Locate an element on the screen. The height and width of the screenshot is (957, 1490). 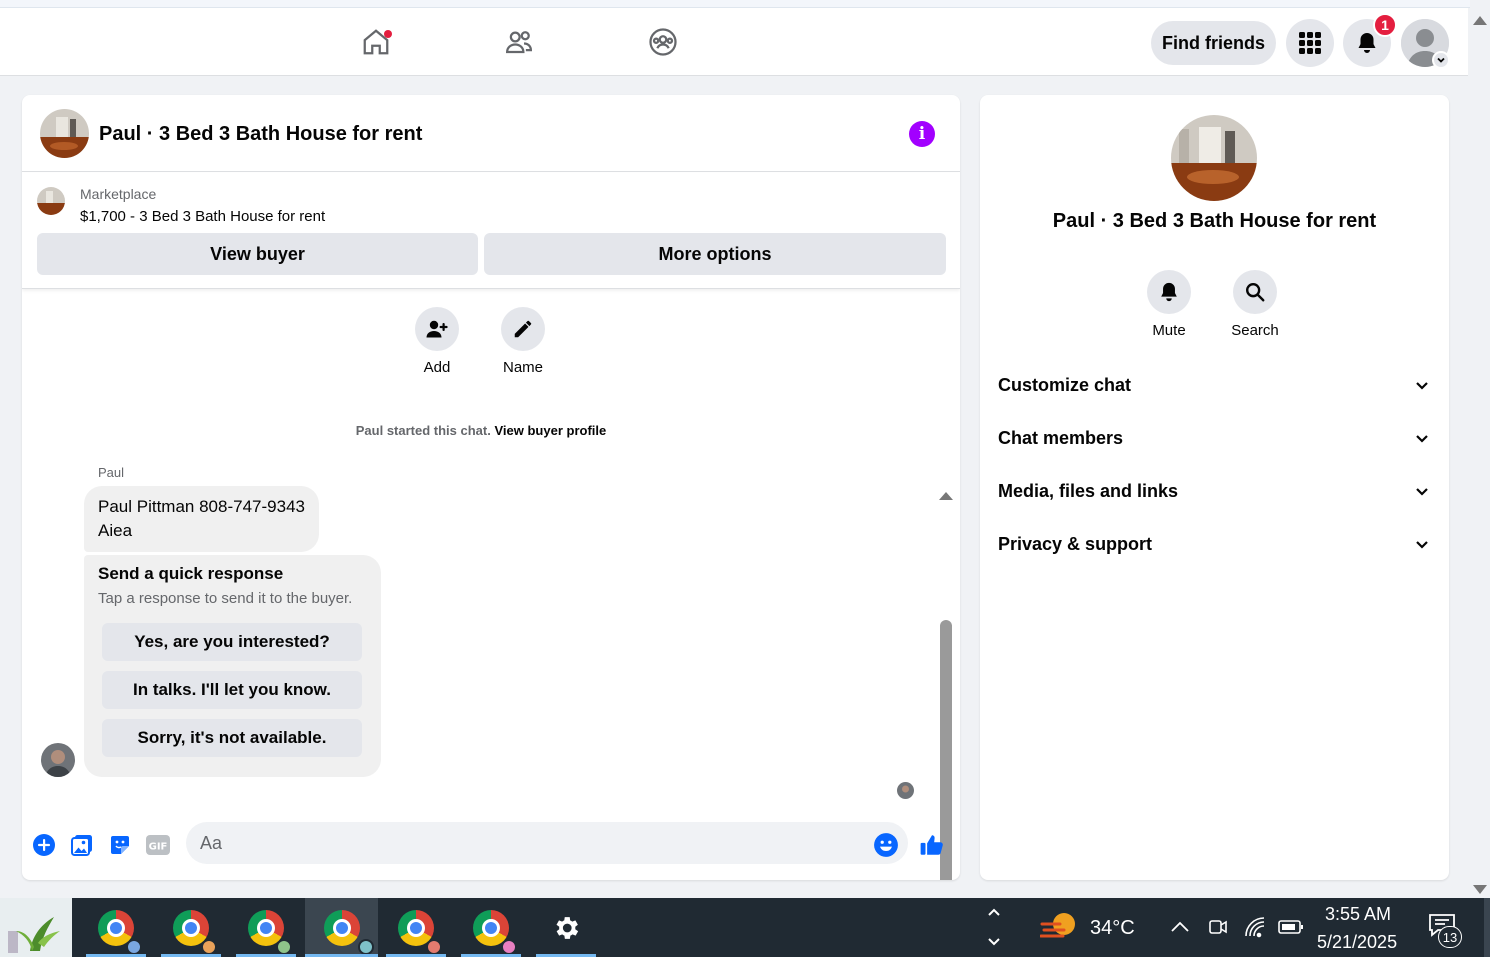
listing-source-label: Marketplace is located at coordinates (118, 194).